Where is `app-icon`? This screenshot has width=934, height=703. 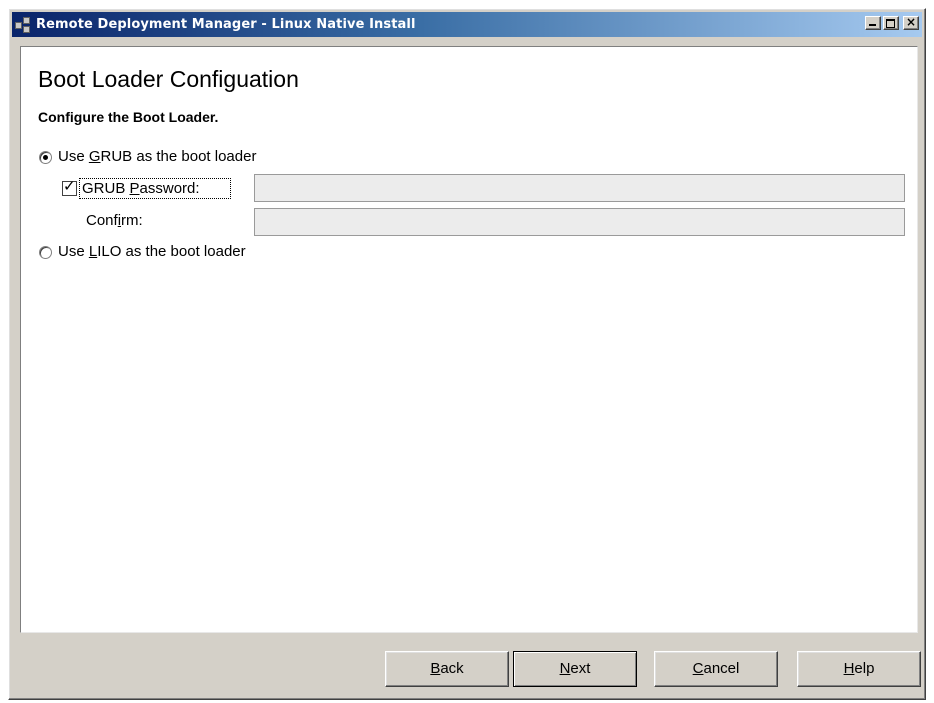 app-icon is located at coordinates (24, 24).